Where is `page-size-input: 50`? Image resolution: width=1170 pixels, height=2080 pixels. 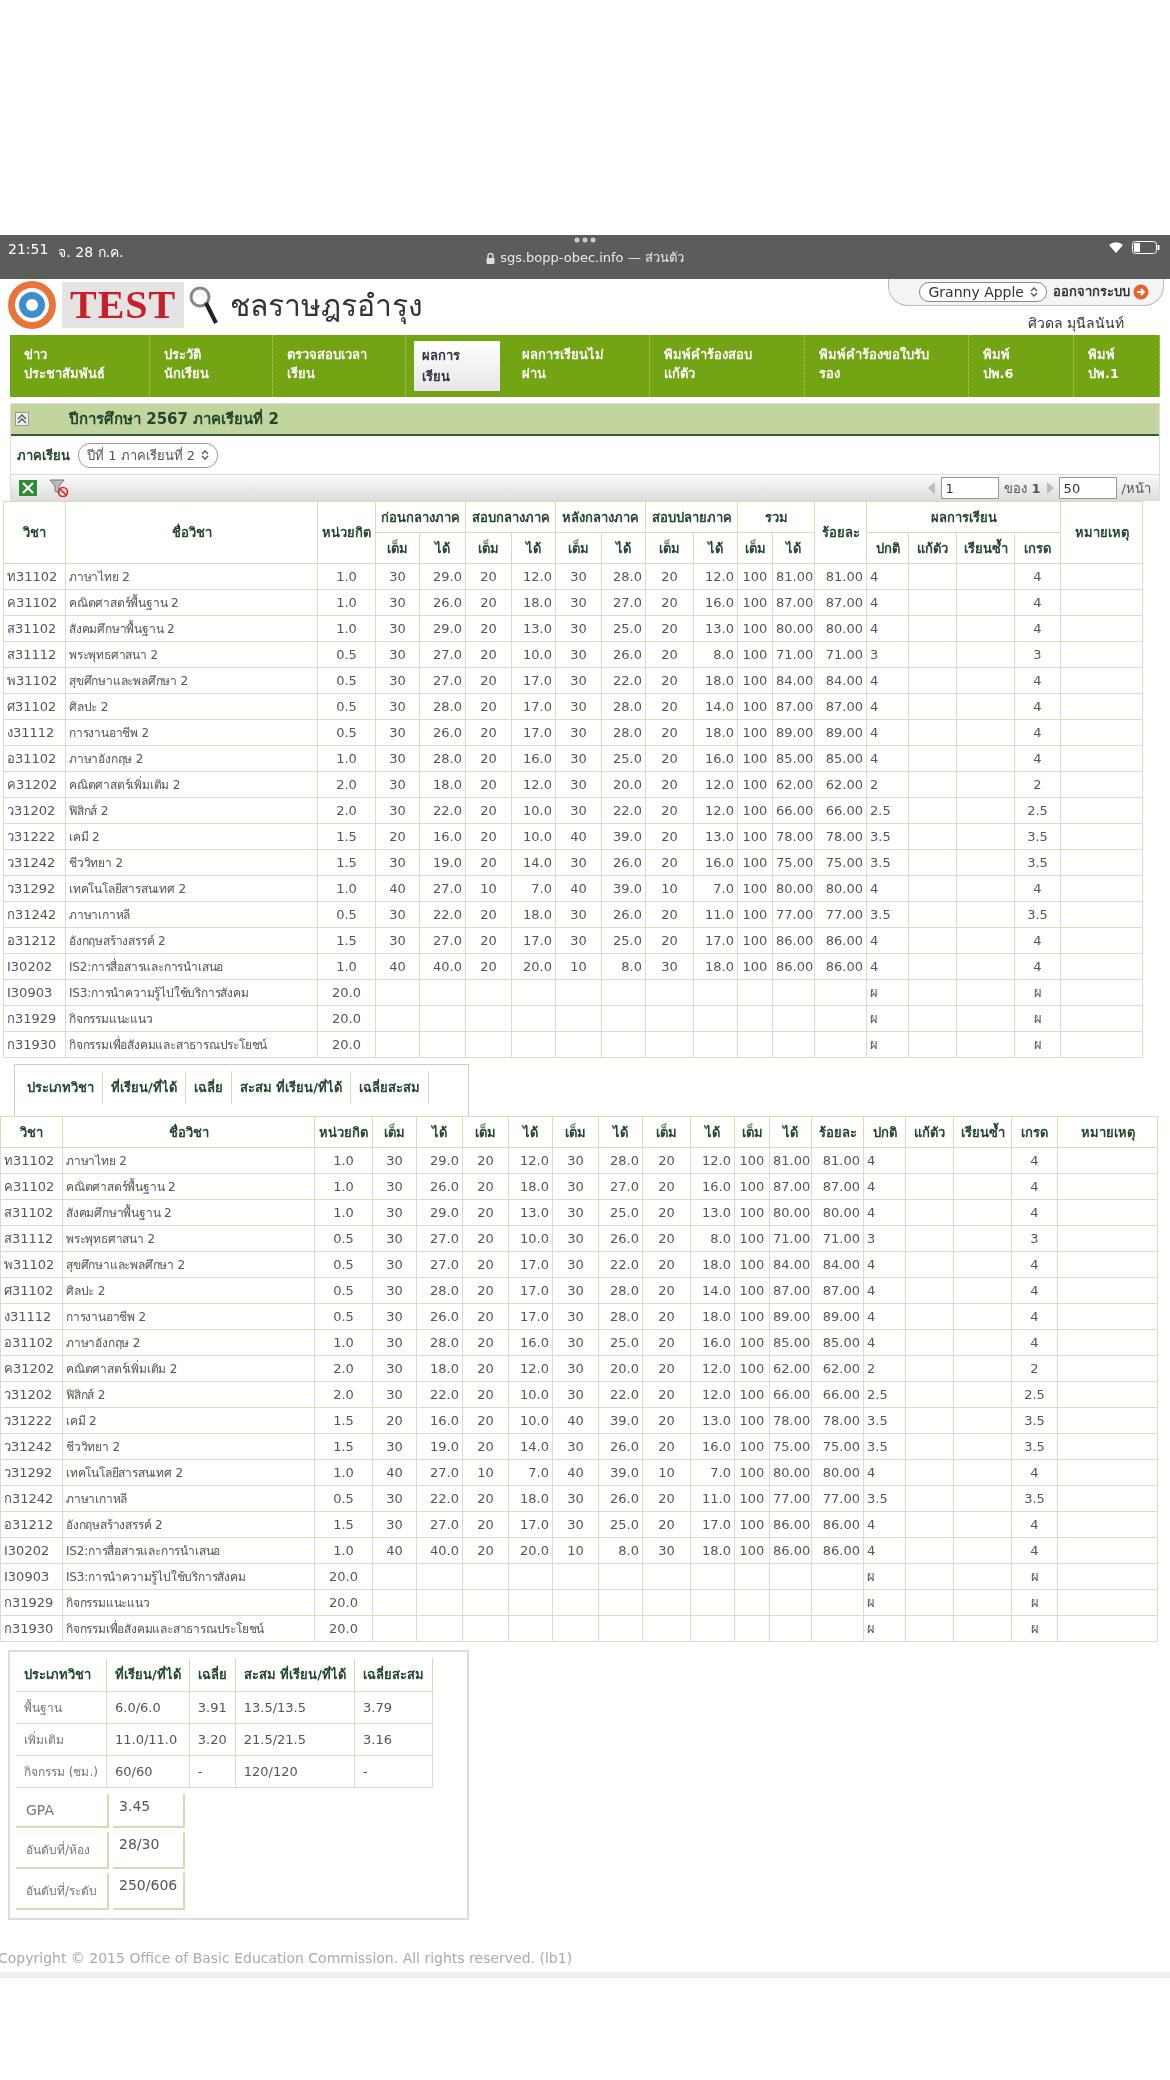 page-size-input: 50 is located at coordinates (1087, 488).